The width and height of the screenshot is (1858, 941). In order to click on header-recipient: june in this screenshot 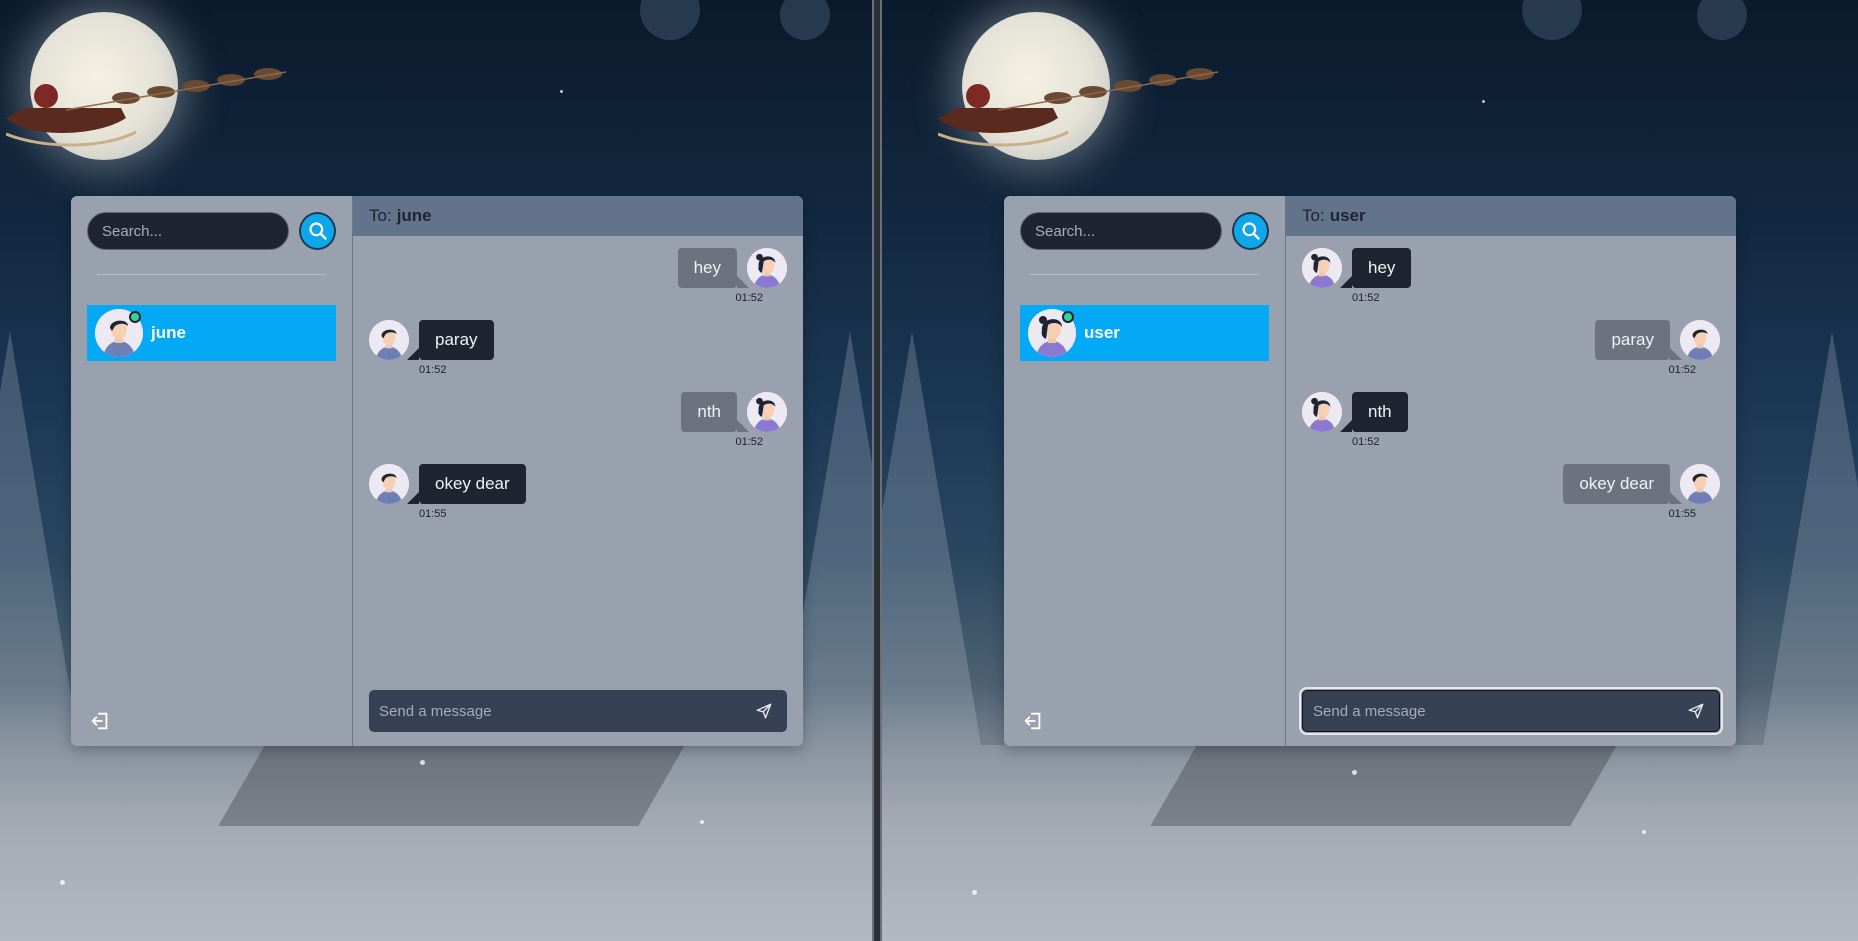, I will do `click(414, 215)`.